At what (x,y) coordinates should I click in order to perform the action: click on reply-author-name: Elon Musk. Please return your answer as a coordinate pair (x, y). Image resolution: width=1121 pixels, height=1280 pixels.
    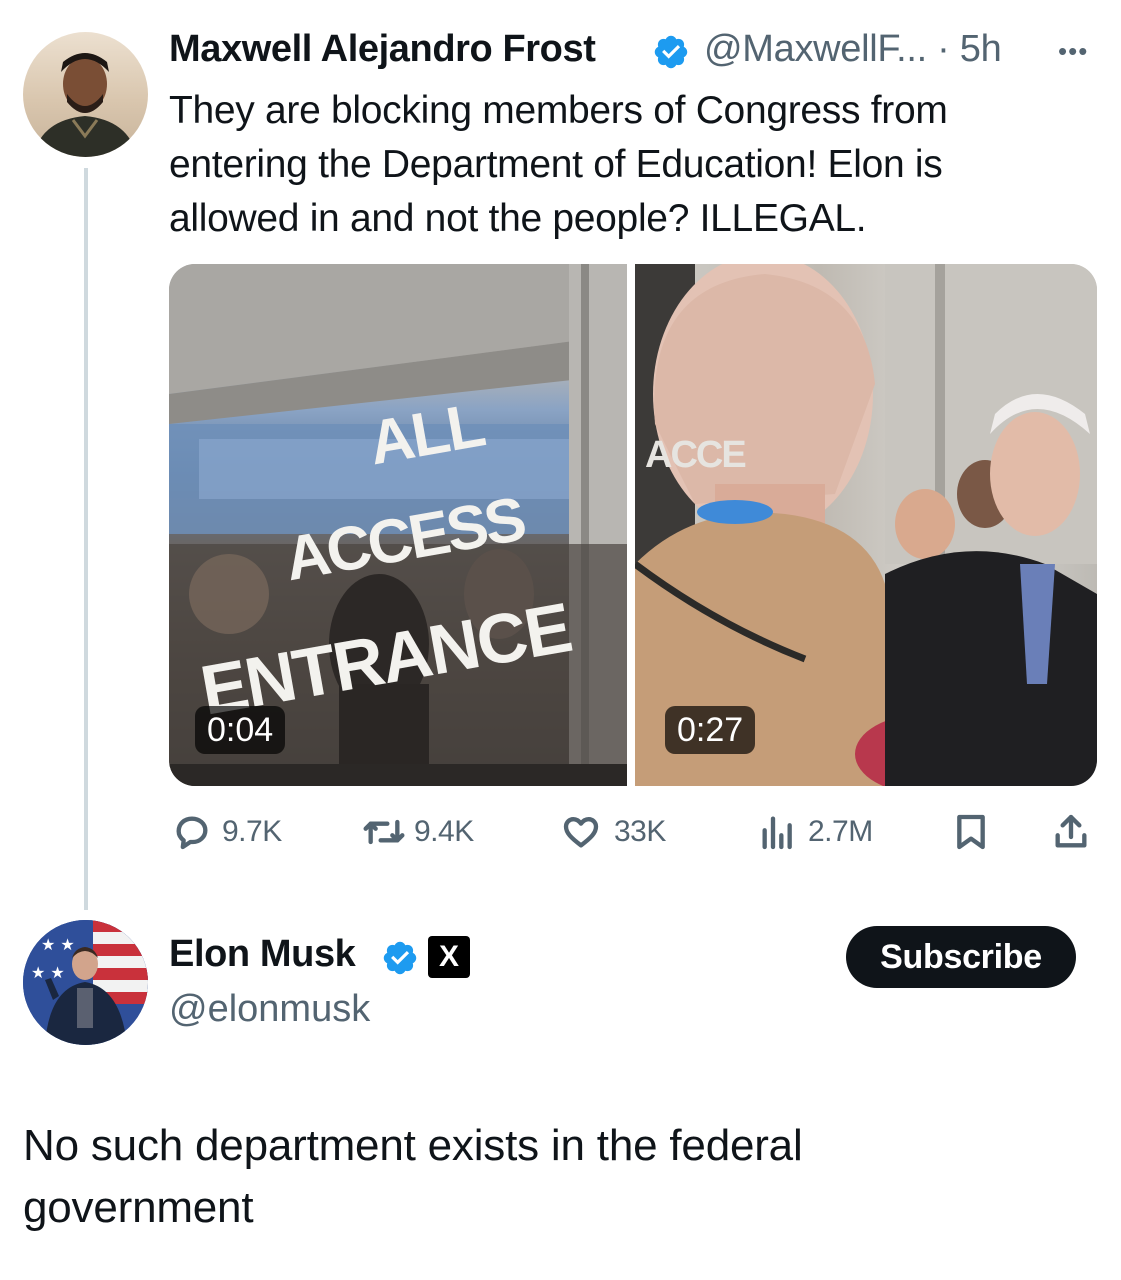
    Looking at the image, I should click on (262, 954).